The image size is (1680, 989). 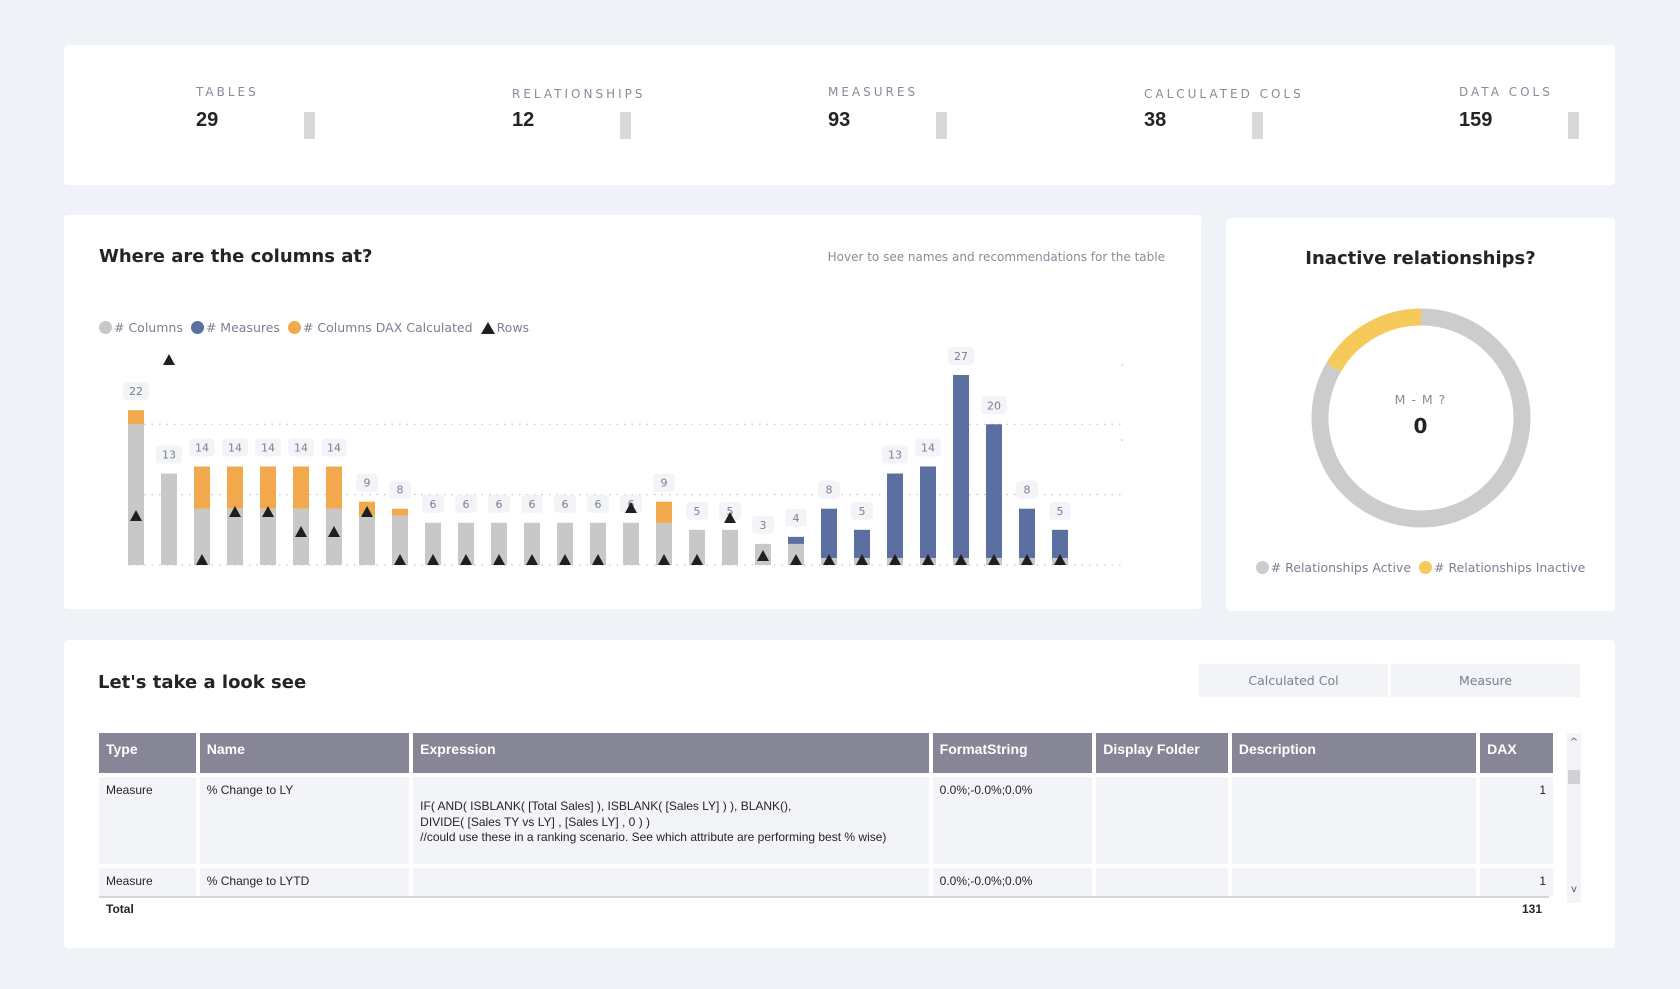 I want to click on kpi-tables: TABLES 29, so click(x=271, y=108).